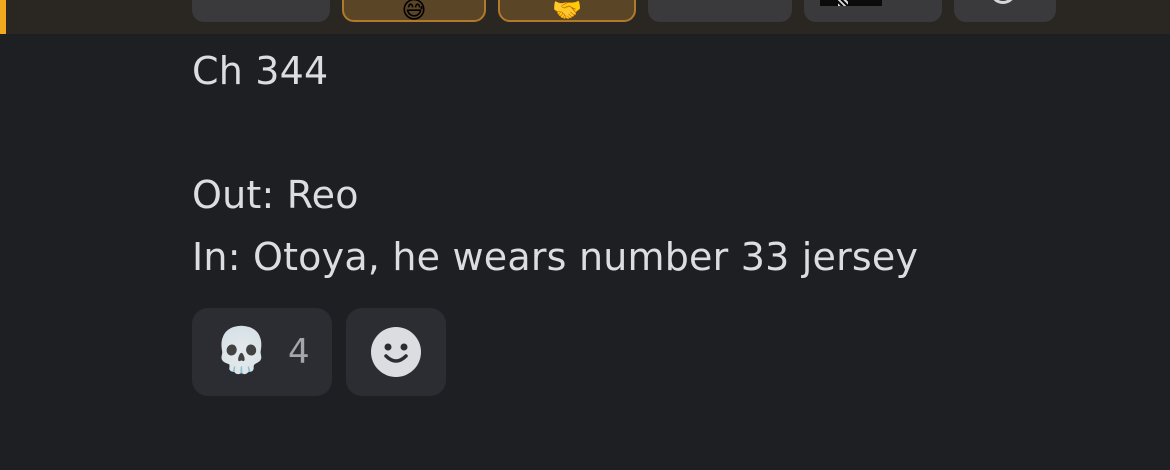 Image resolution: width=1170 pixels, height=470 pixels. Describe the element at coordinates (260, 71) in the screenshot. I see `message-line: Ch 344` at that location.